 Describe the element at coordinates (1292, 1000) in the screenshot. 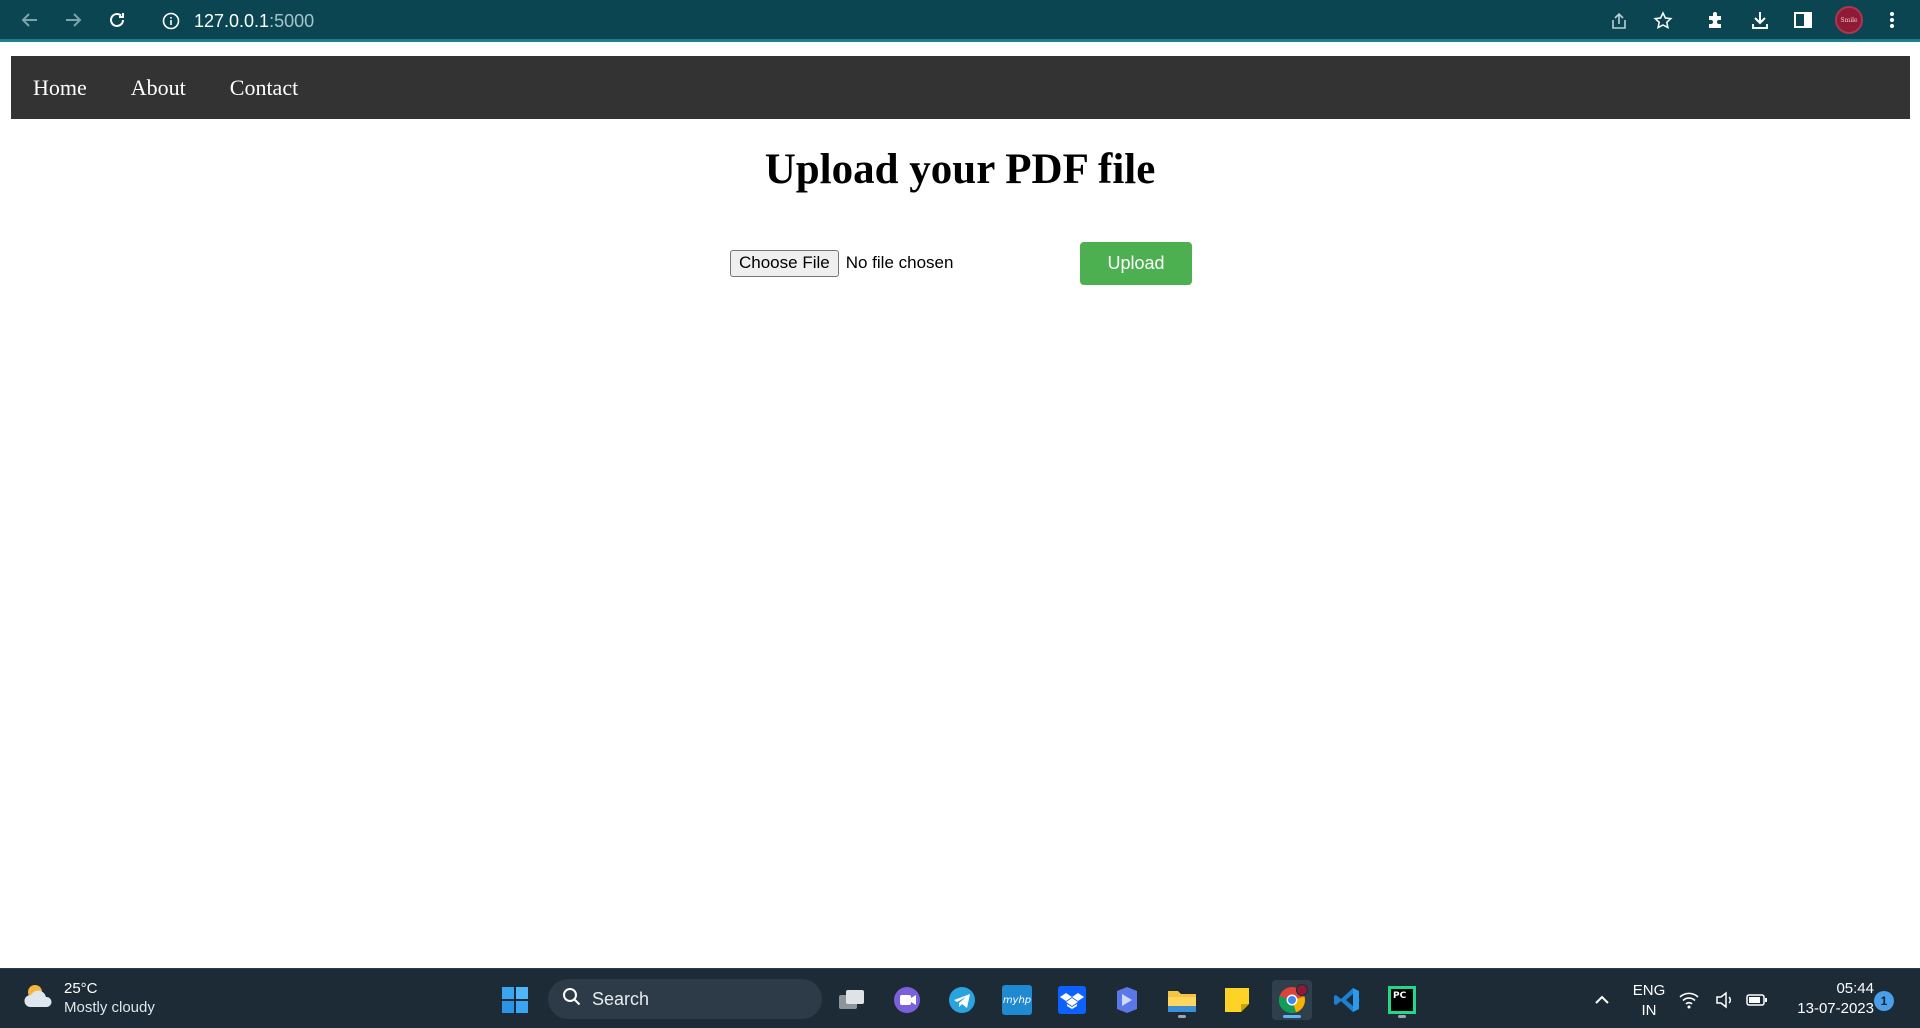

I see `chrome-icon` at that location.